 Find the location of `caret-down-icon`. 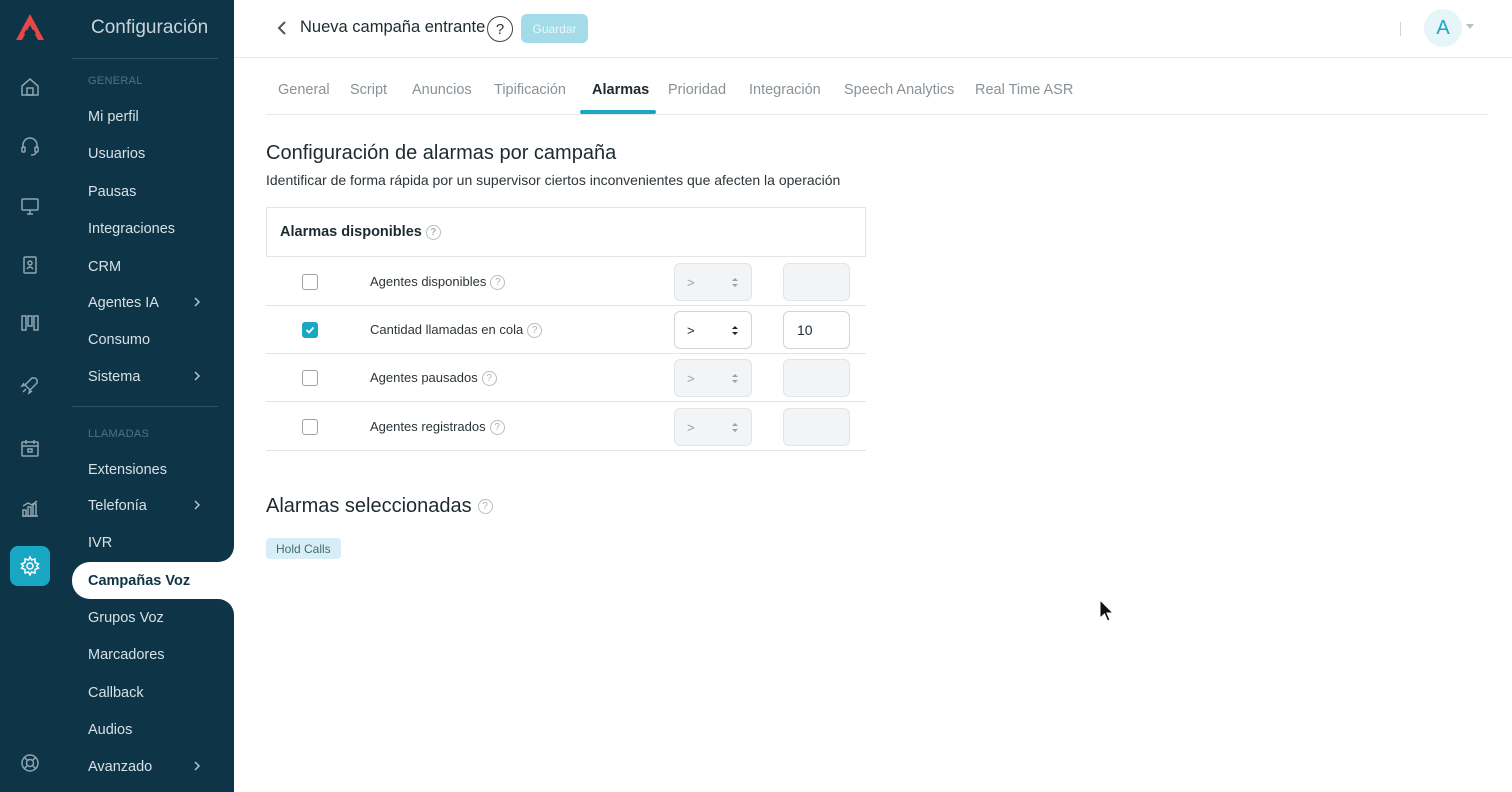

caret-down-icon is located at coordinates (1470, 26).